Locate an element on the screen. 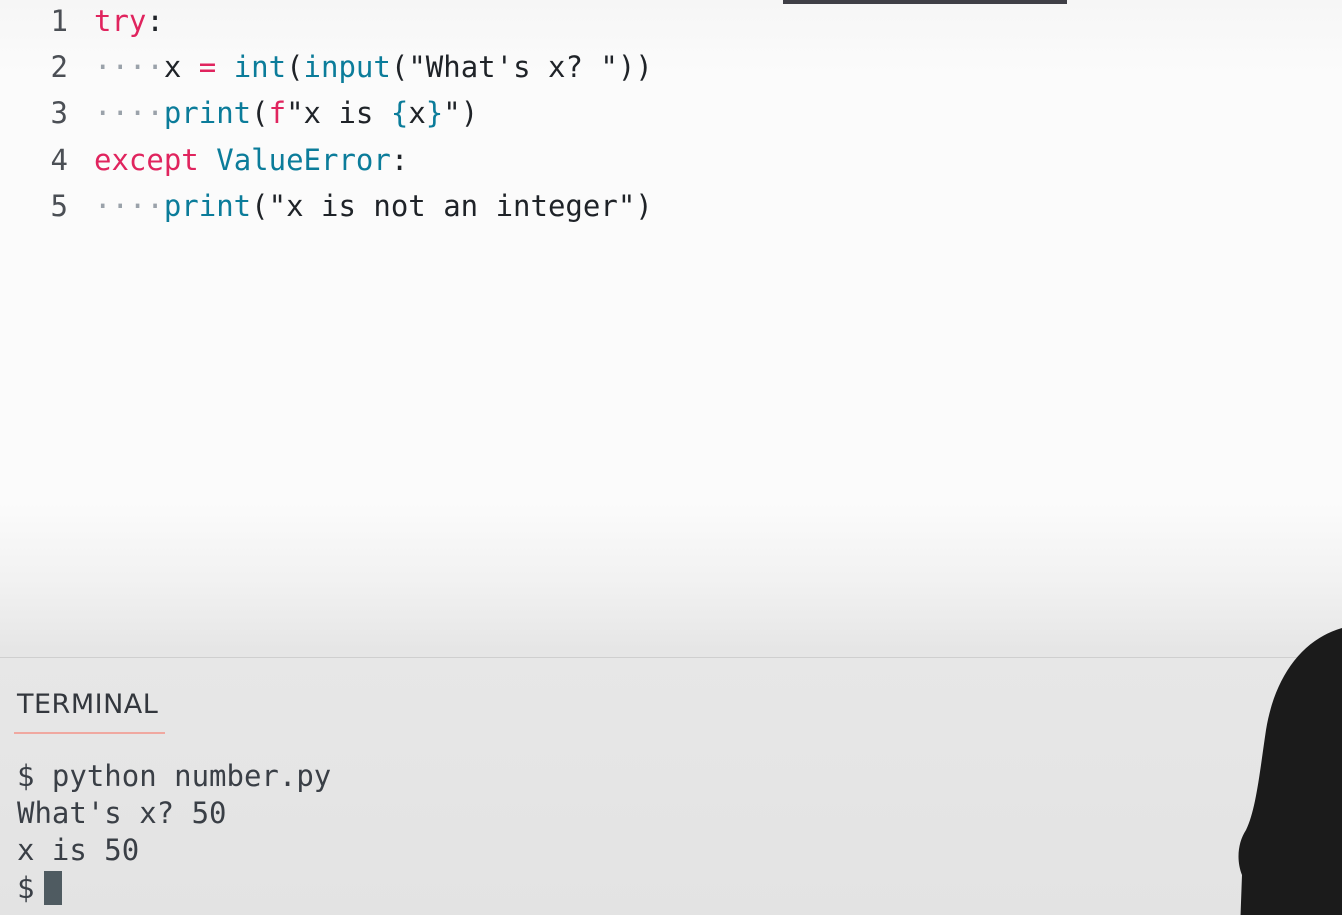 The width and height of the screenshot is (1342, 915). terminal-line: $ python number.py is located at coordinates (174, 776).